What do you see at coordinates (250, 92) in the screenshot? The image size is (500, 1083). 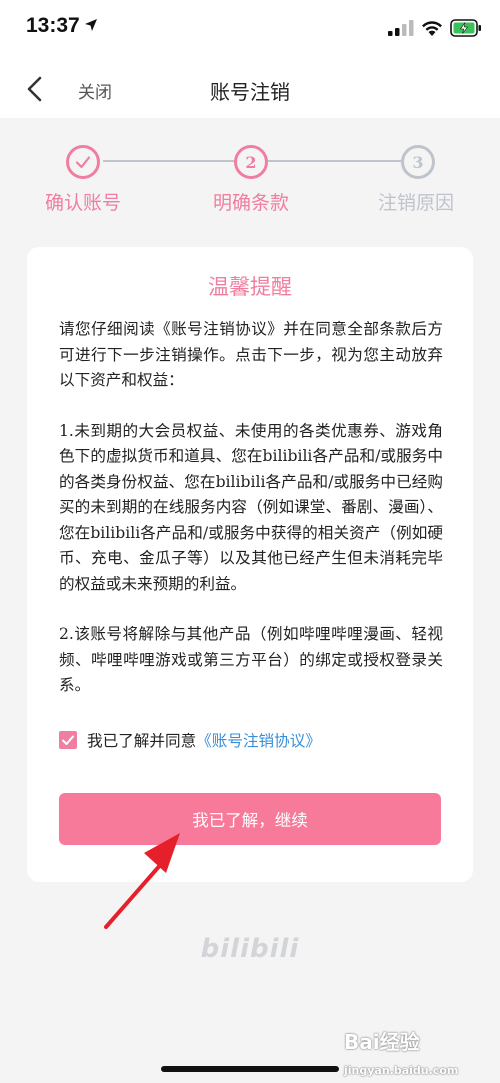 I see `page-title: 账号注销` at bounding box center [250, 92].